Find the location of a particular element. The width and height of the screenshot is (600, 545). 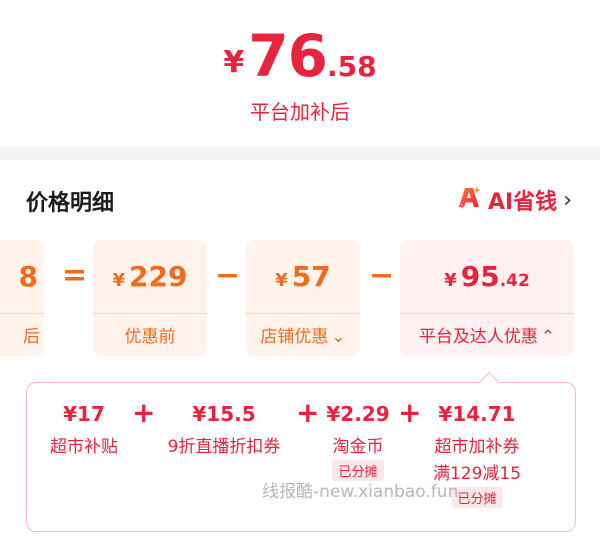

platform-value: 95 is located at coordinates (480, 276).